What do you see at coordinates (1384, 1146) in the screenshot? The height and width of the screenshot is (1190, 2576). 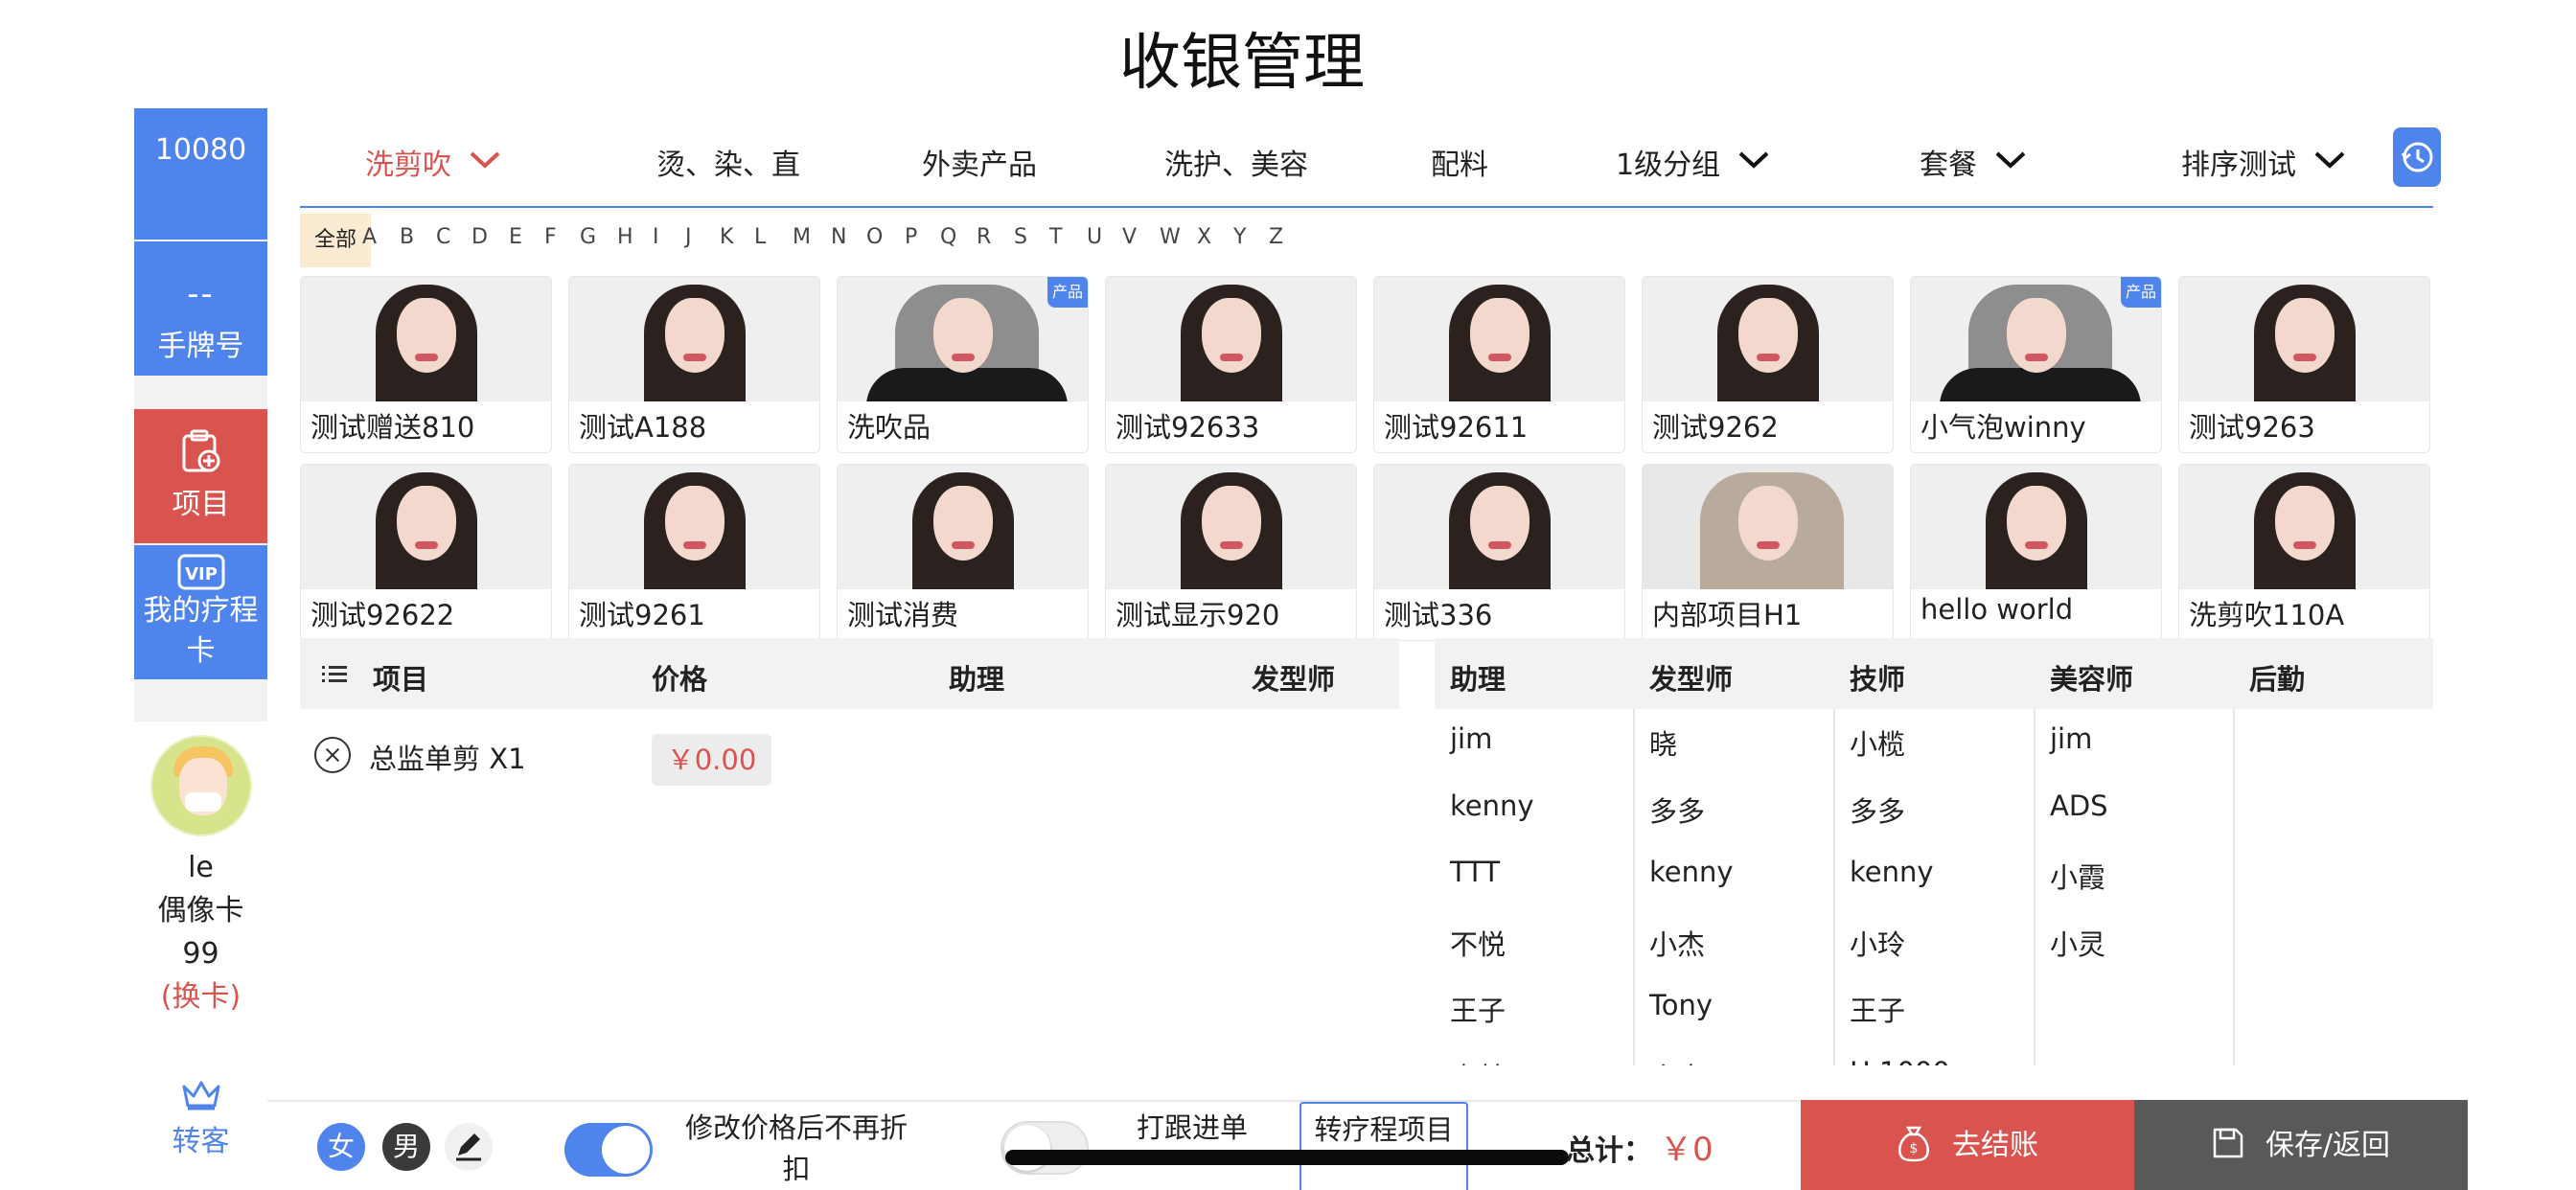 I see `transfer-course-button: 转疗程项目` at bounding box center [1384, 1146].